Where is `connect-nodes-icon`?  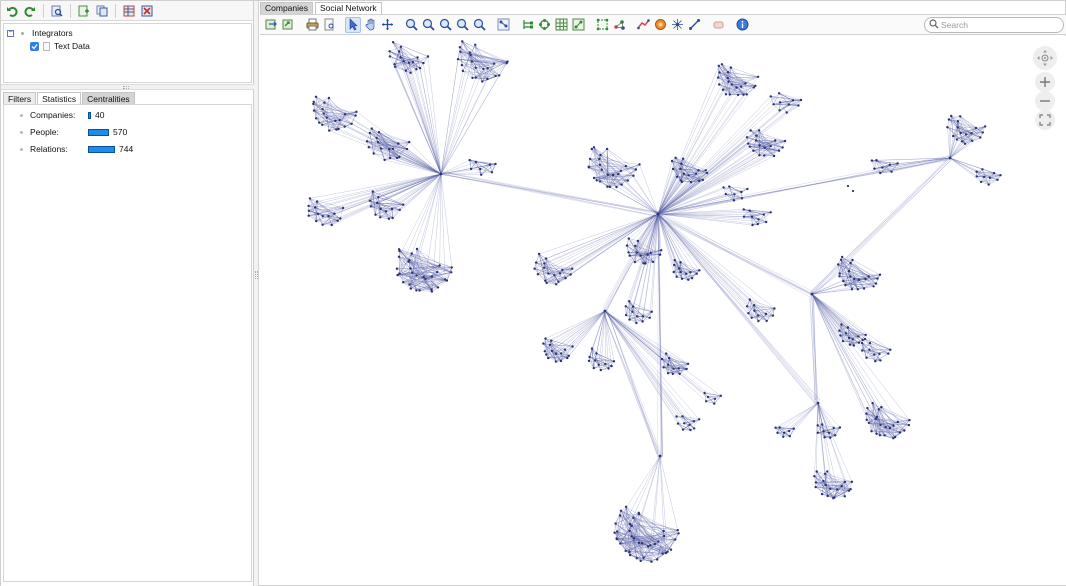
connect-nodes-icon is located at coordinates (694, 25).